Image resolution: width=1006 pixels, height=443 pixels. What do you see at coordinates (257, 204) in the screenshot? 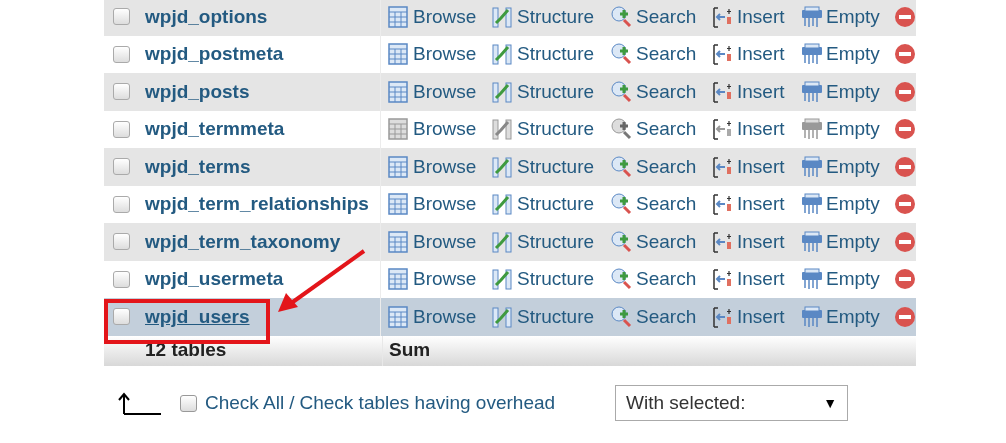
I see `table-name-link: wpjd_term_relationships` at bounding box center [257, 204].